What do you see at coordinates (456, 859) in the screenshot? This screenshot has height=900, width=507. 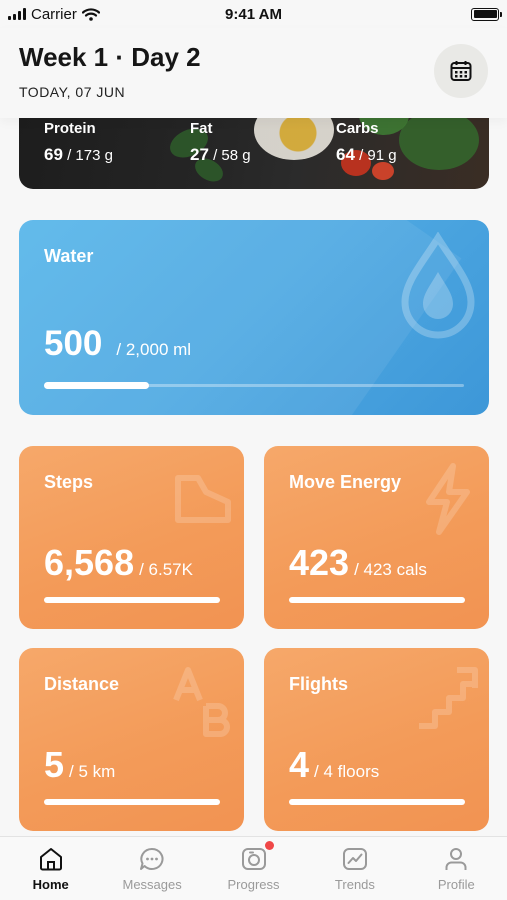 I see `profile-icon` at bounding box center [456, 859].